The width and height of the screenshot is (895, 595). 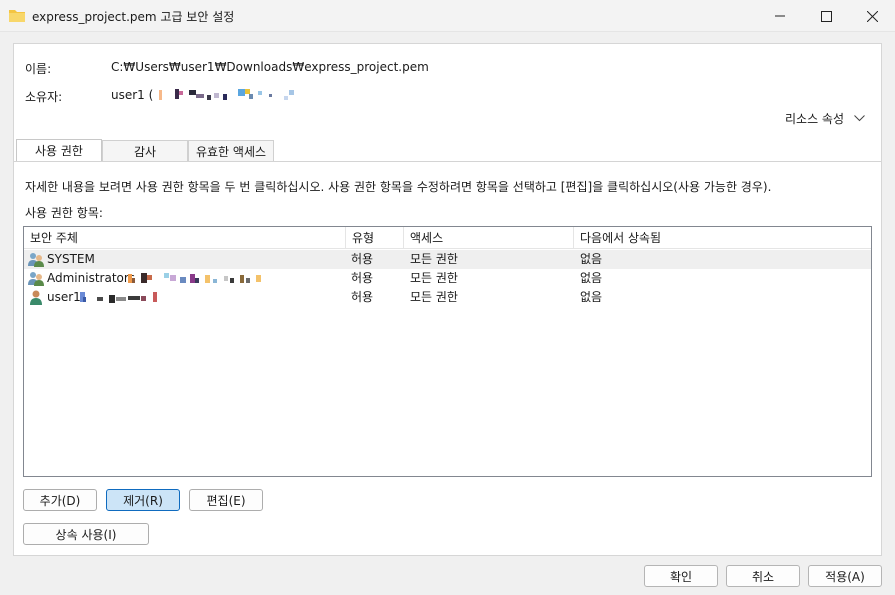 I want to click on window-title: express_project.pem 고급 보안 설정, so click(x=133, y=17).